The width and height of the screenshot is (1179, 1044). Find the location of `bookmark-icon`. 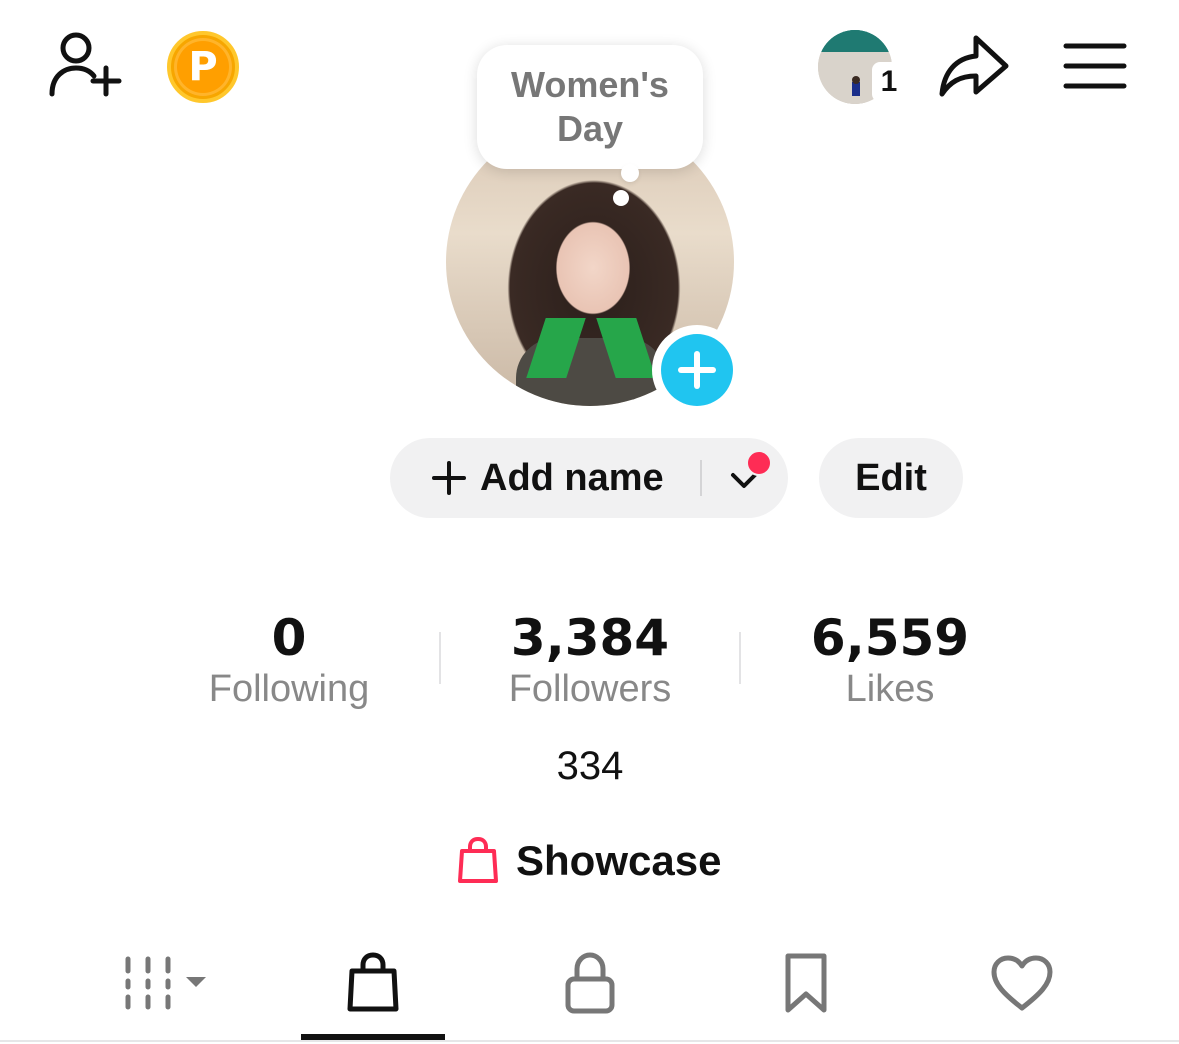

bookmark-icon is located at coordinates (806, 983).